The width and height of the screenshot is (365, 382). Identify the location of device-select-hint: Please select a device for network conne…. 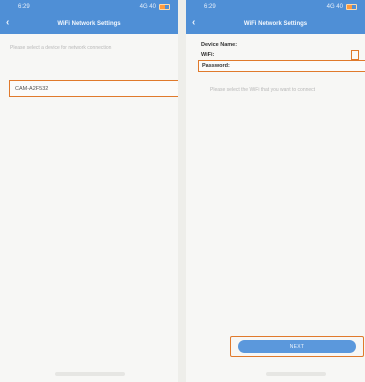
(61, 48).